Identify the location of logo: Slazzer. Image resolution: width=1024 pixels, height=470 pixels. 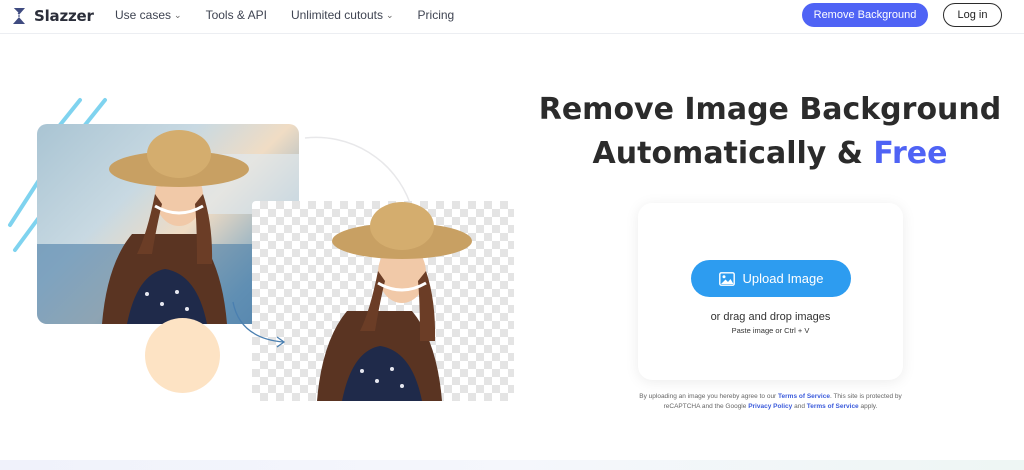
(52, 16).